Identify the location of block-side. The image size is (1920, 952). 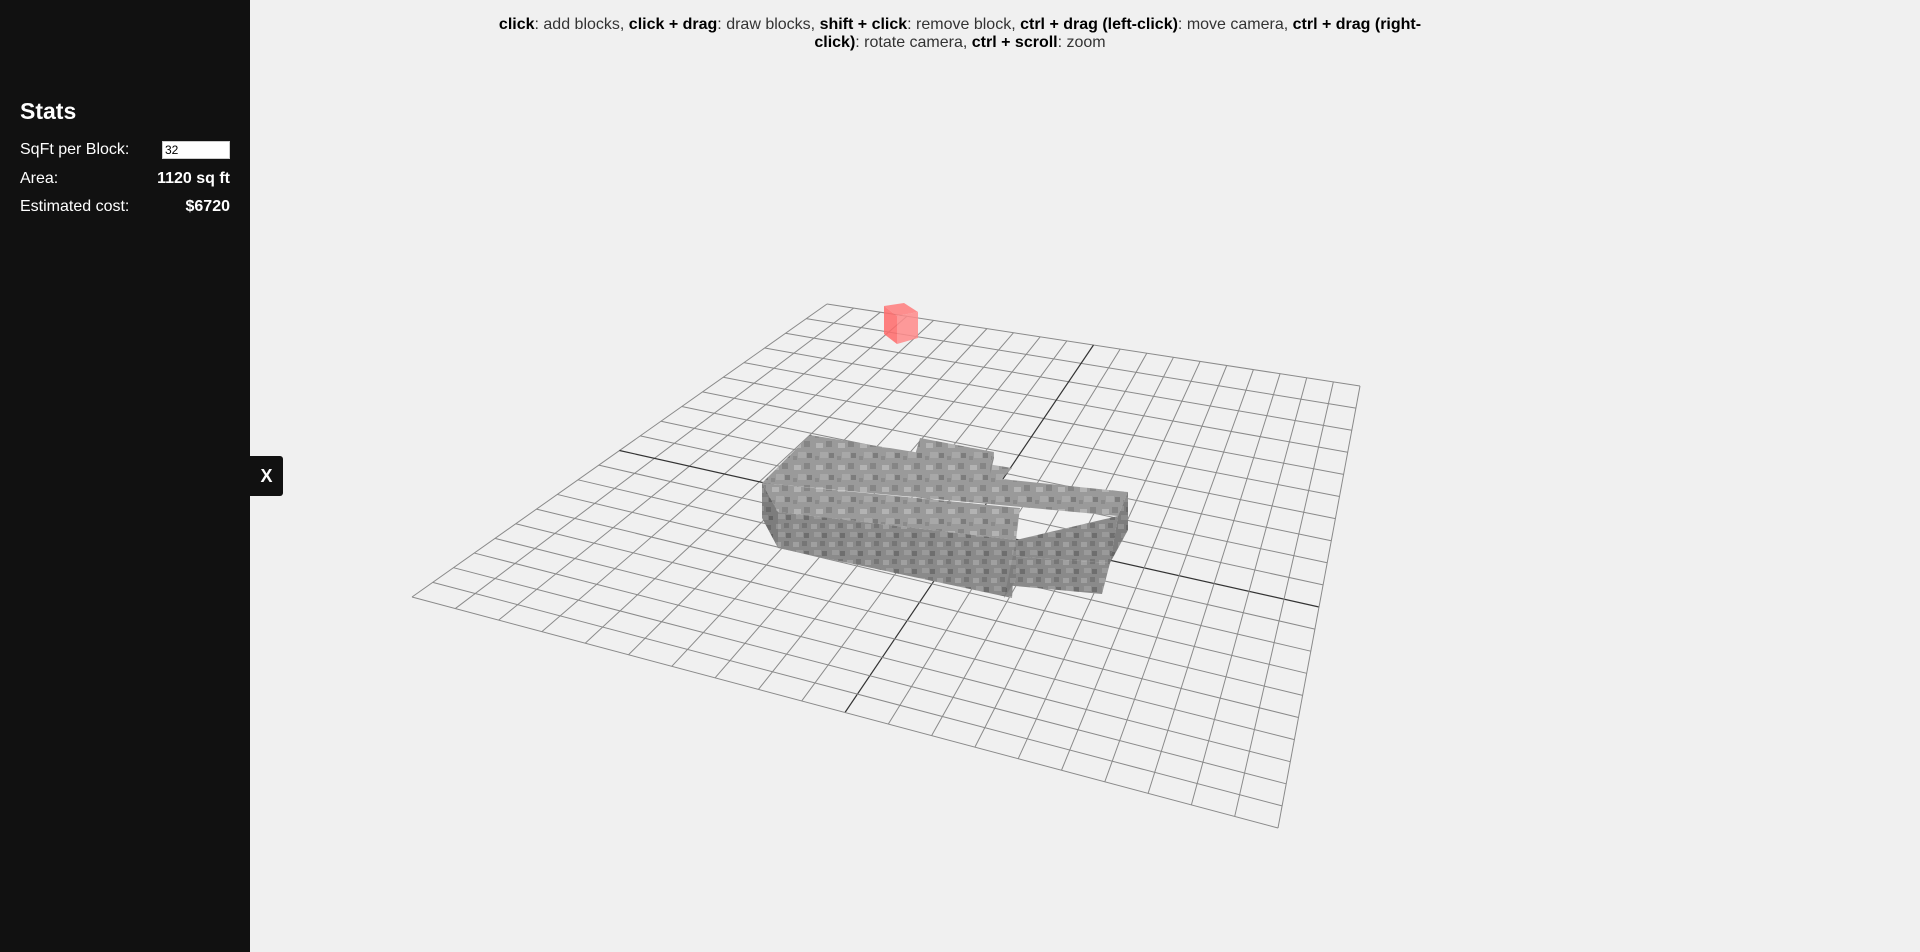
(1062, 539).